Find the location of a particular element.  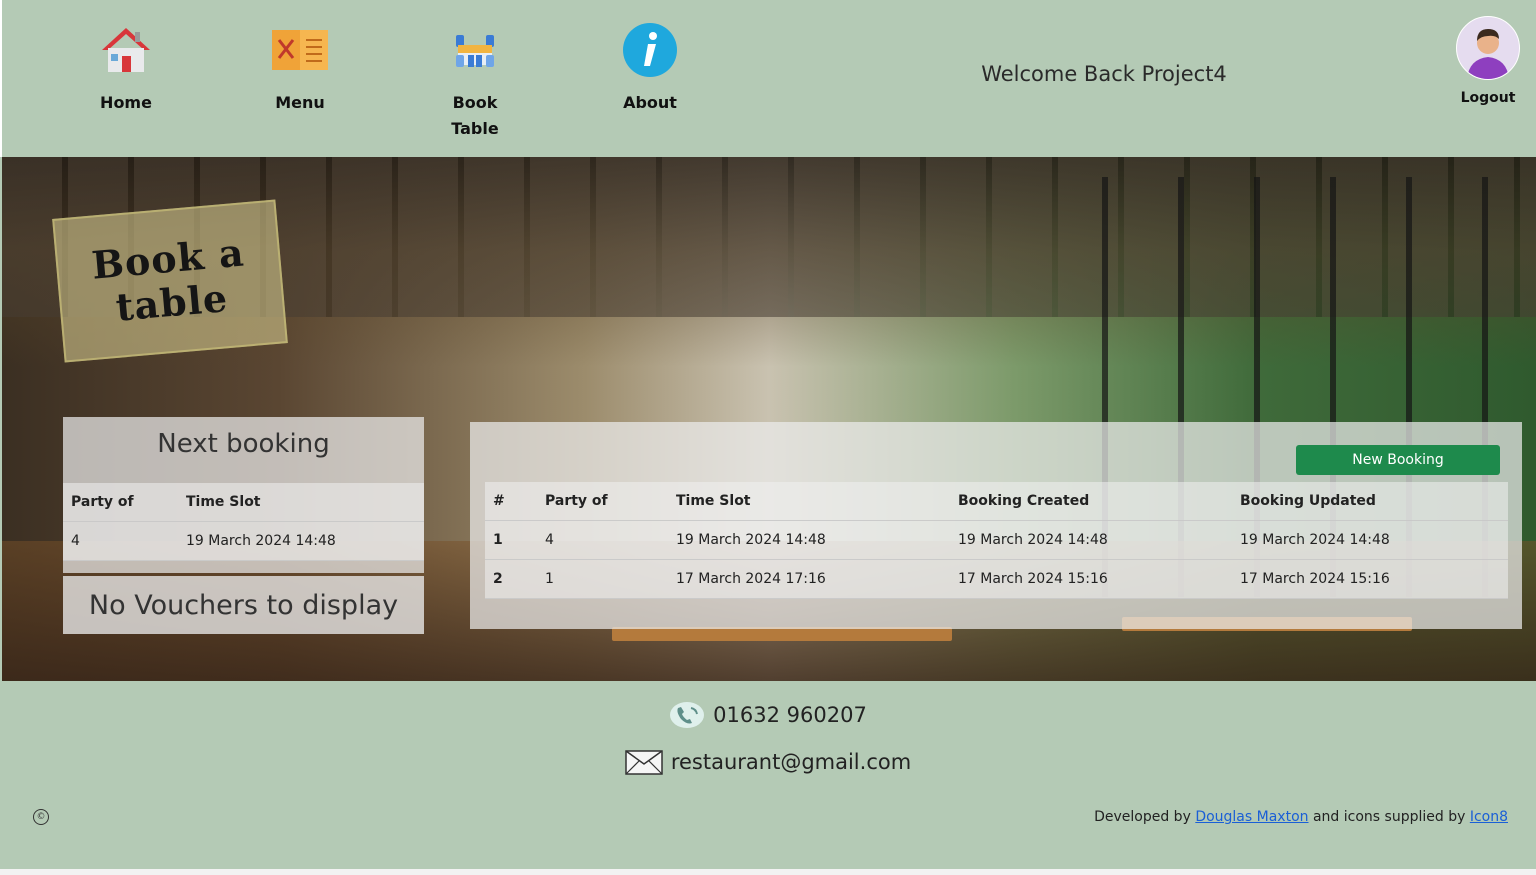

info-icon is located at coordinates (650, 50).